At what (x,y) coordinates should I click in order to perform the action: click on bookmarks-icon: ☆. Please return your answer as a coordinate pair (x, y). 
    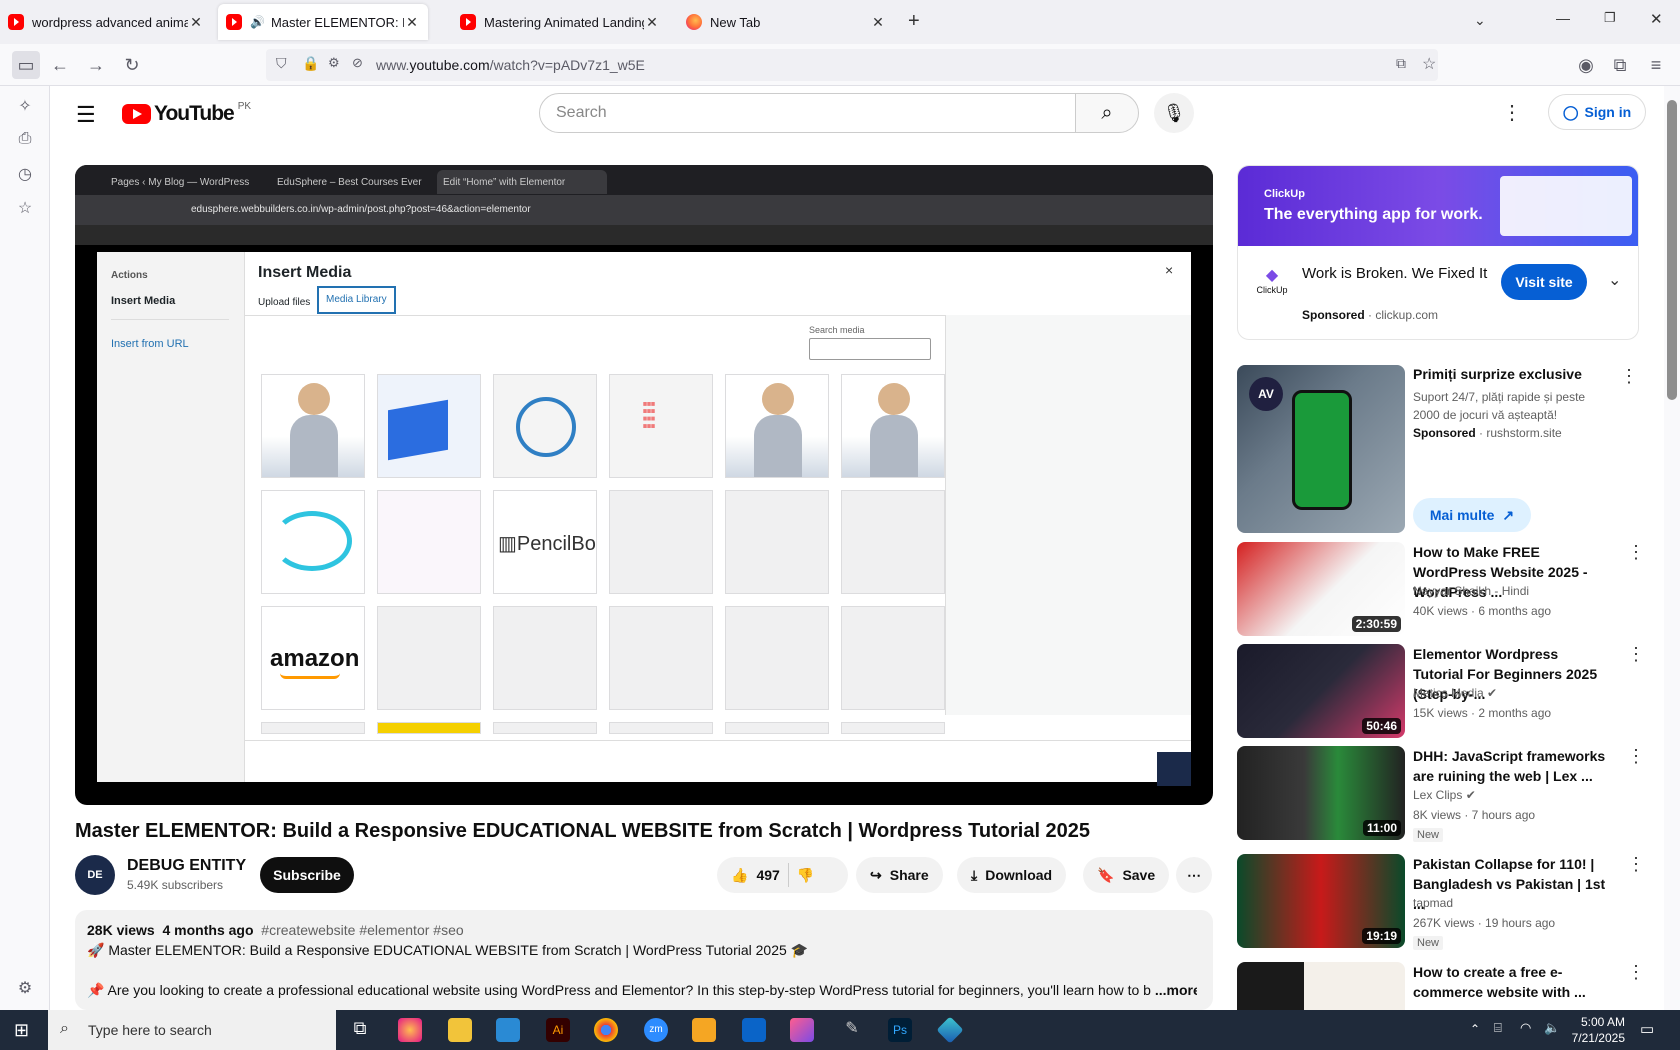
    Looking at the image, I should click on (25, 209).